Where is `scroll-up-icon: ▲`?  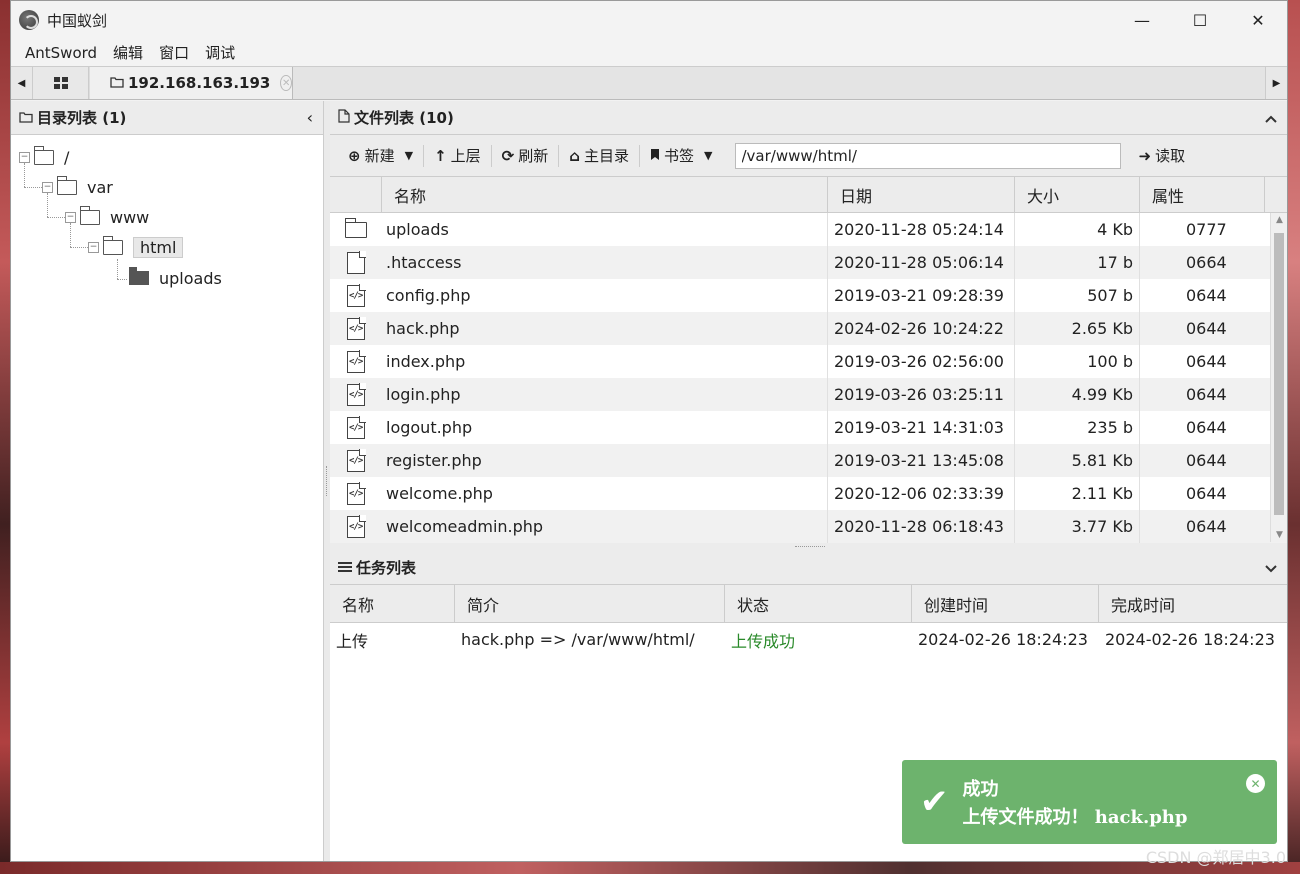 scroll-up-icon: ▲ is located at coordinates (1279, 220).